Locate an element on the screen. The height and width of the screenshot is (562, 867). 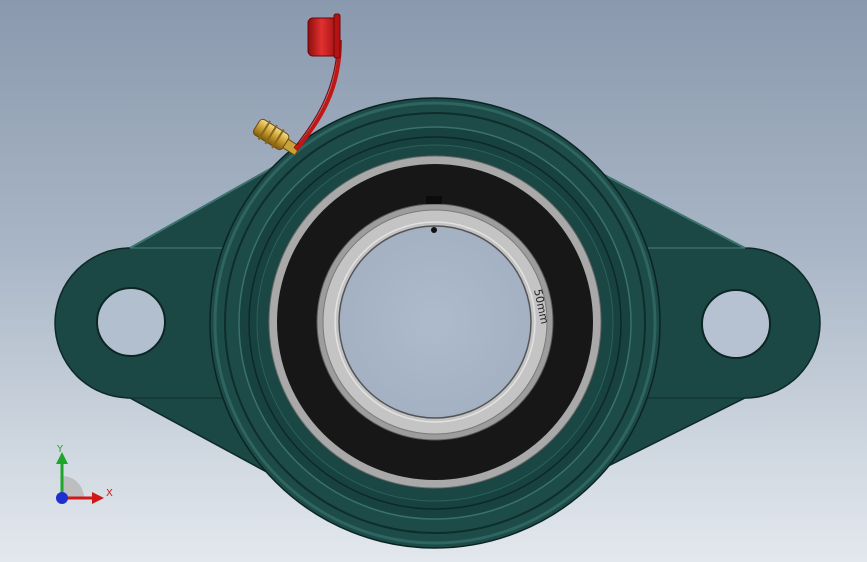
z-axis-icon is located at coordinates (62, 498).